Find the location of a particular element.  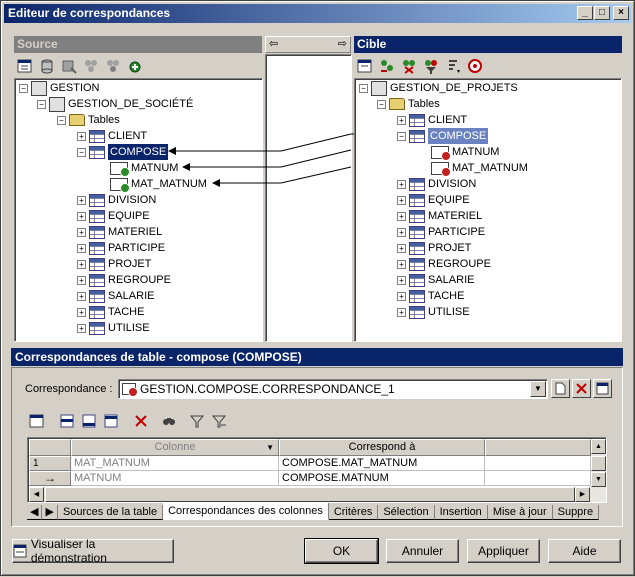

left-arrow-icon: ⇦ is located at coordinates (273, 43).